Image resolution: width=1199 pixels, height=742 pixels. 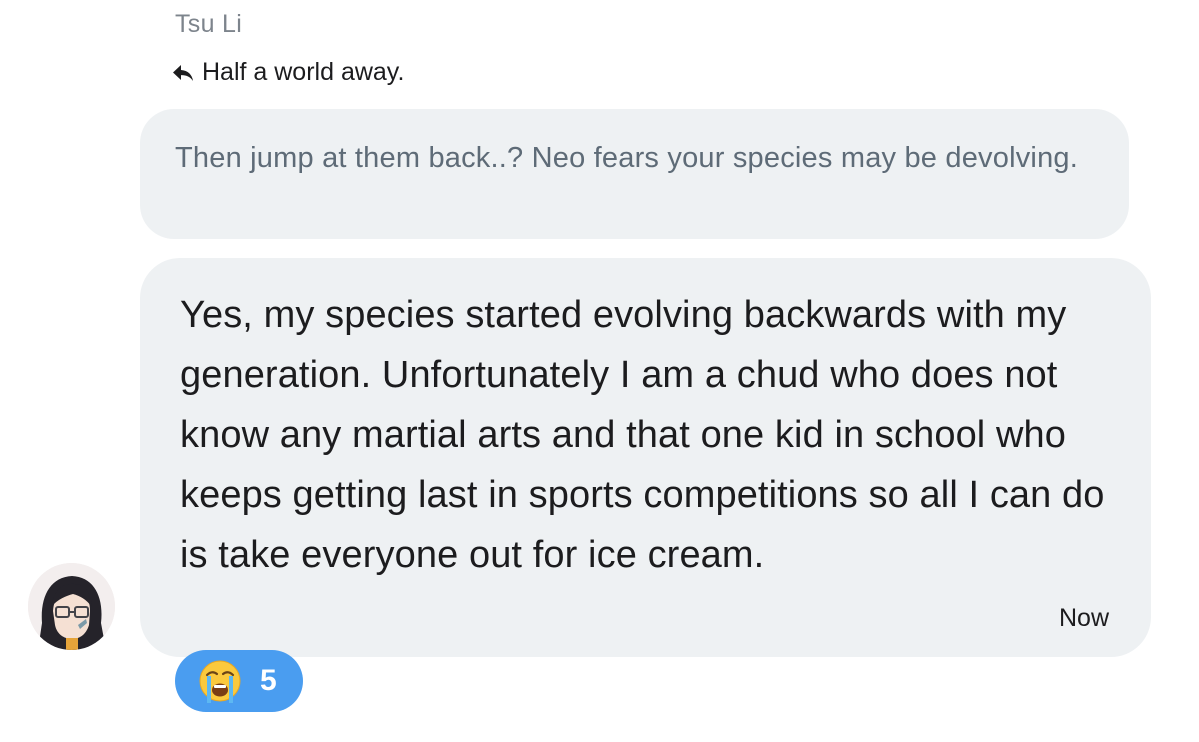 I want to click on reaction-count: 5, so click(x=268, y=680).